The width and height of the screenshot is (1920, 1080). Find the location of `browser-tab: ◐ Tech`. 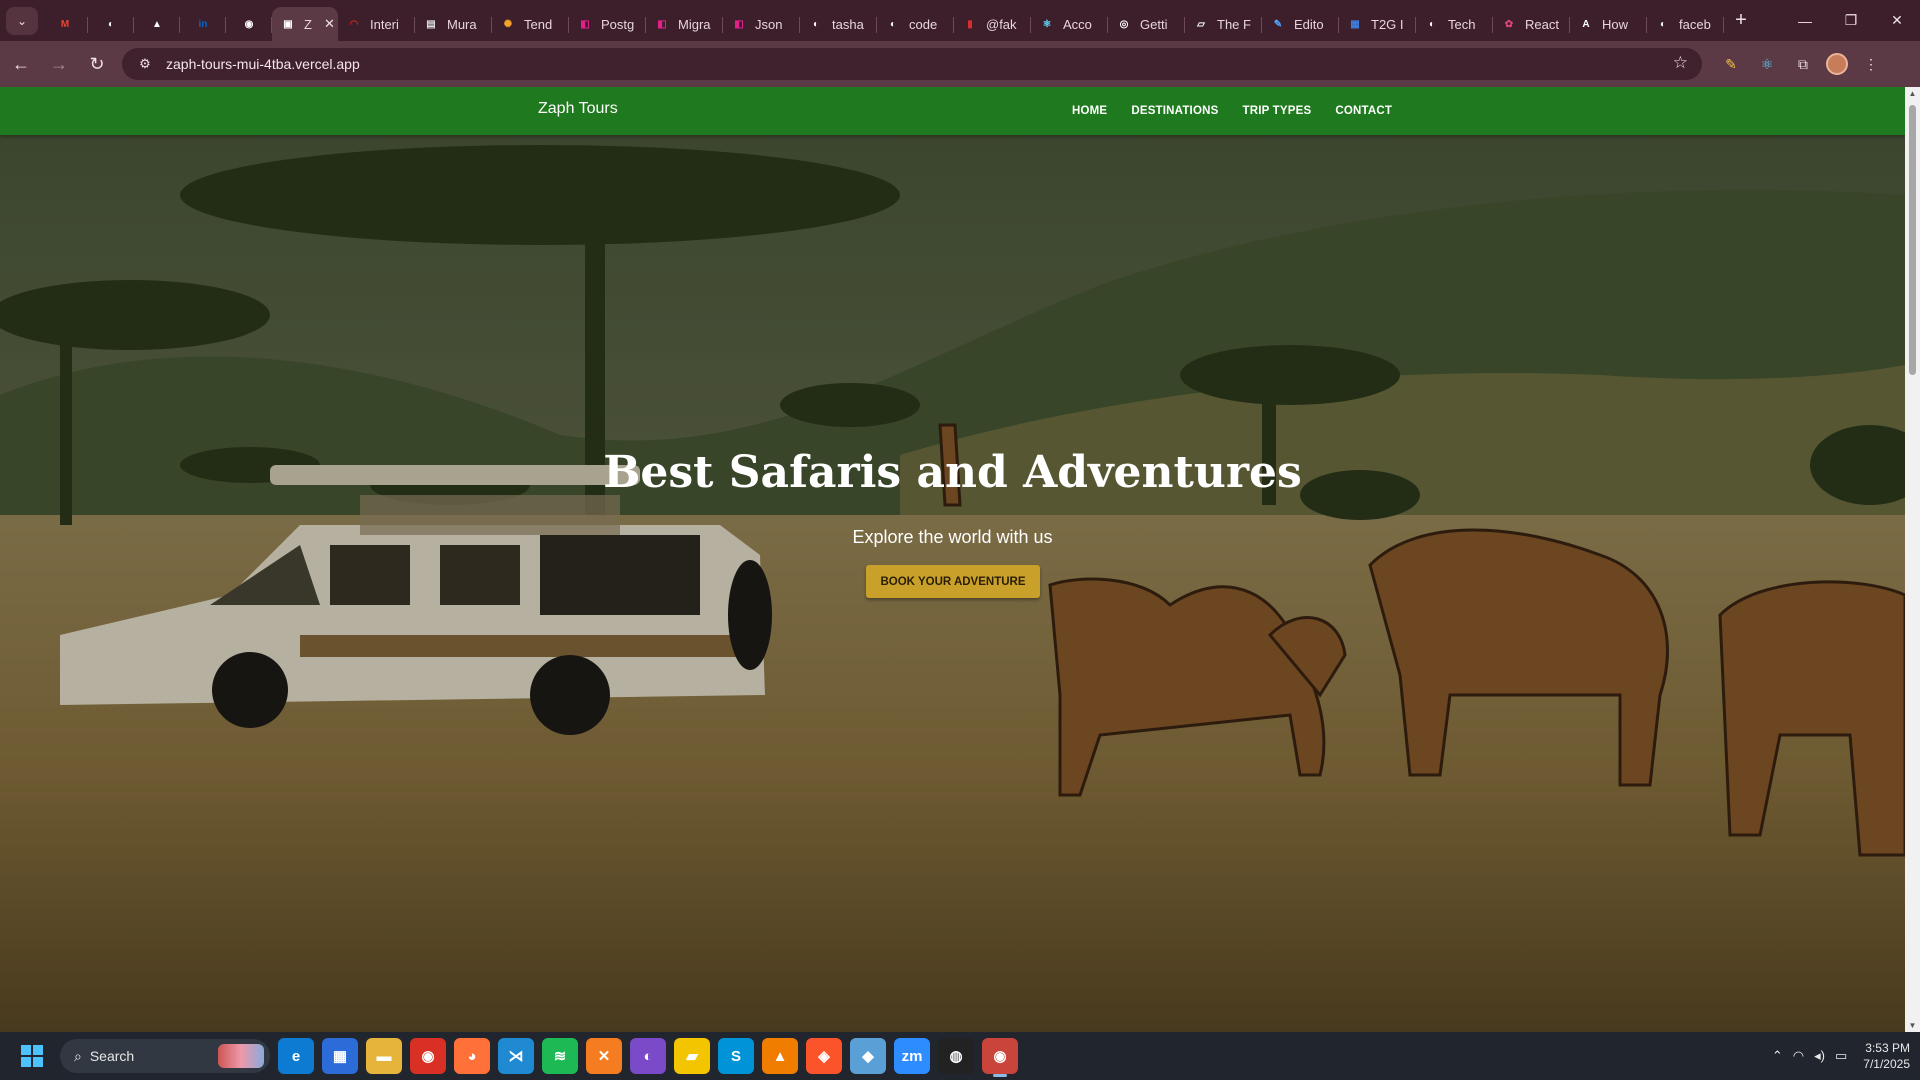

browser-tab: ◐ Tech is located at coordinates (1454, 24).